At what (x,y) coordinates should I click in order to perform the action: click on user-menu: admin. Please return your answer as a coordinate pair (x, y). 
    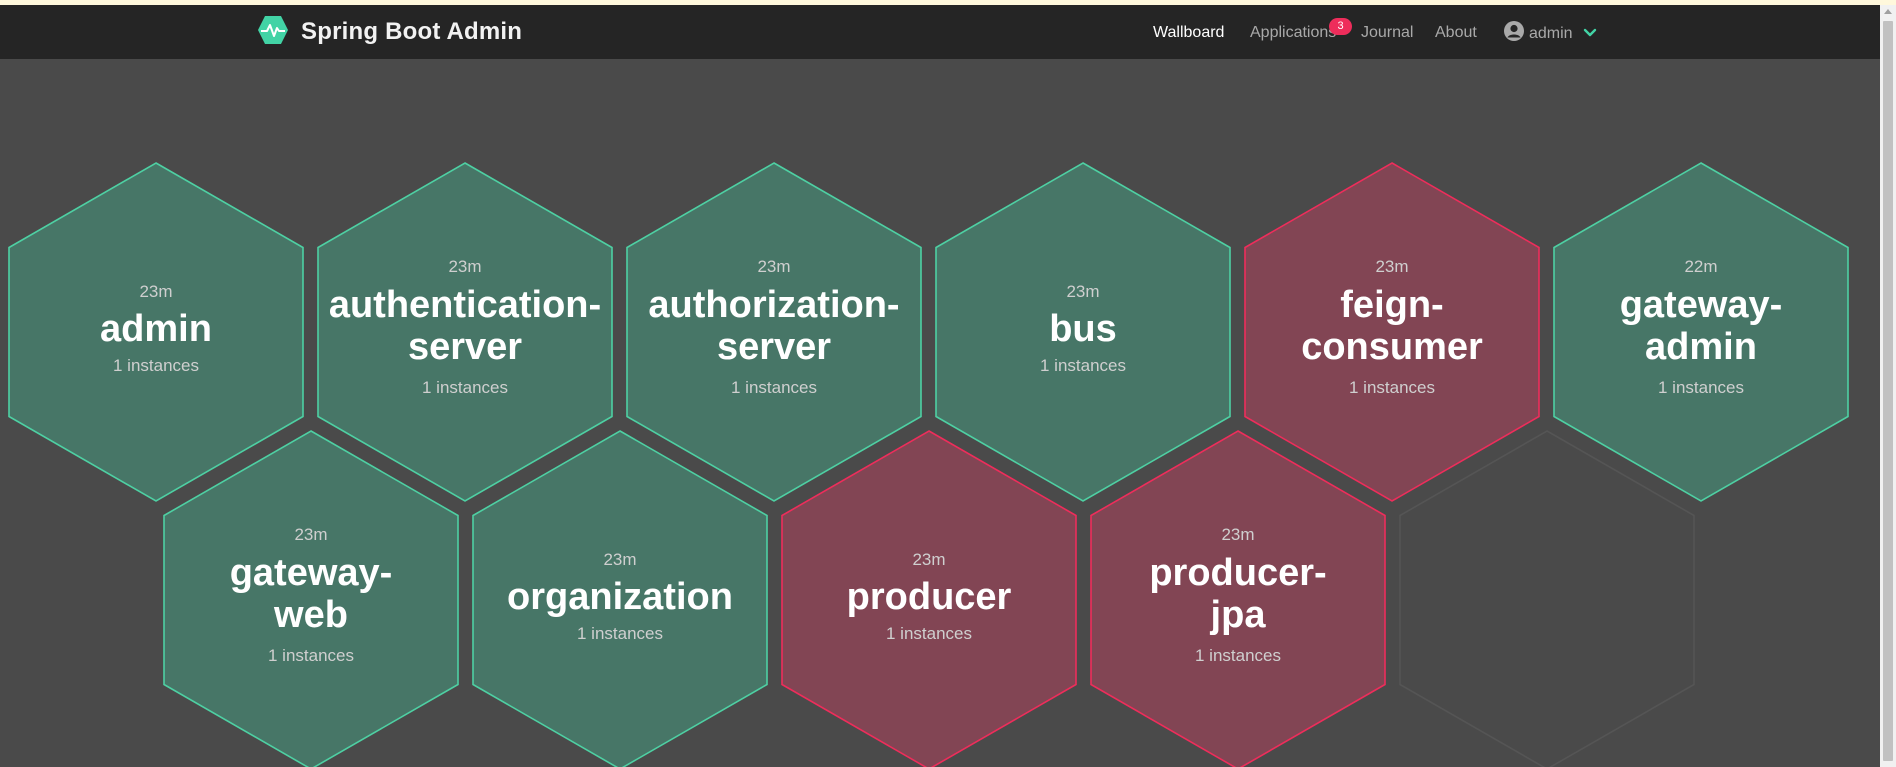
    Looking at the image, I should click on (1550, 33).